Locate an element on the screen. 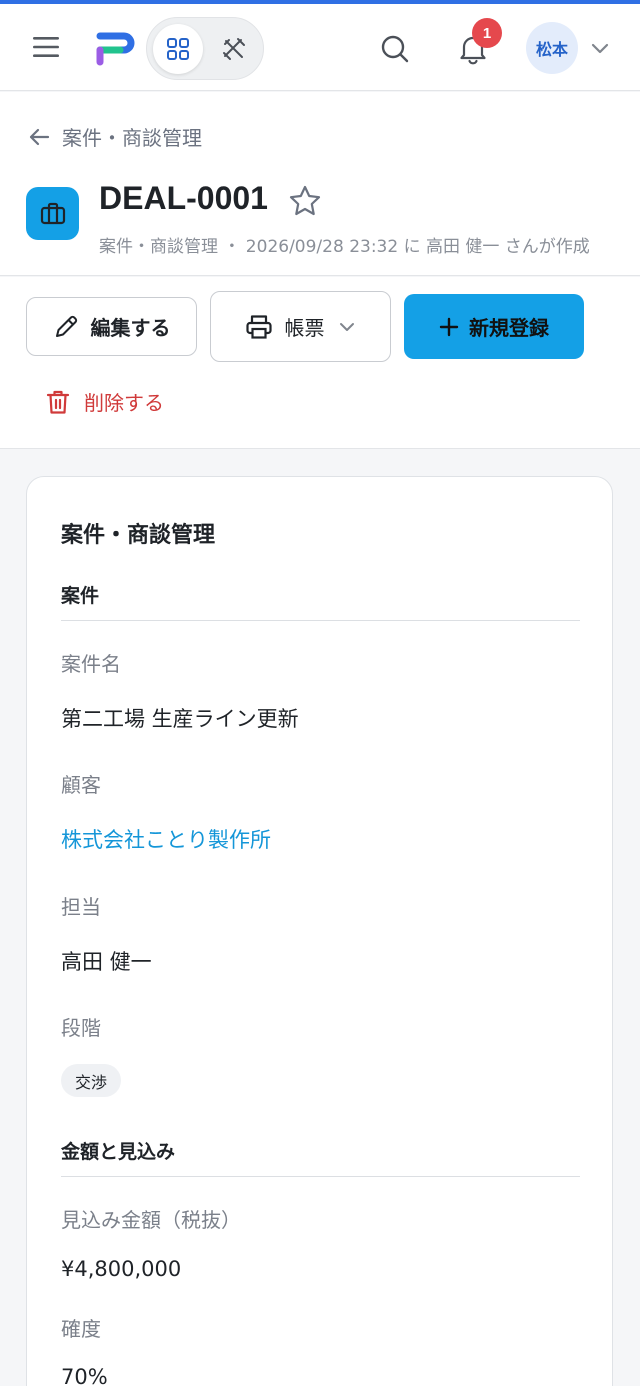 The width and height of the screenshot is (640, 1386). search-button is located at coordinates (395, 49).